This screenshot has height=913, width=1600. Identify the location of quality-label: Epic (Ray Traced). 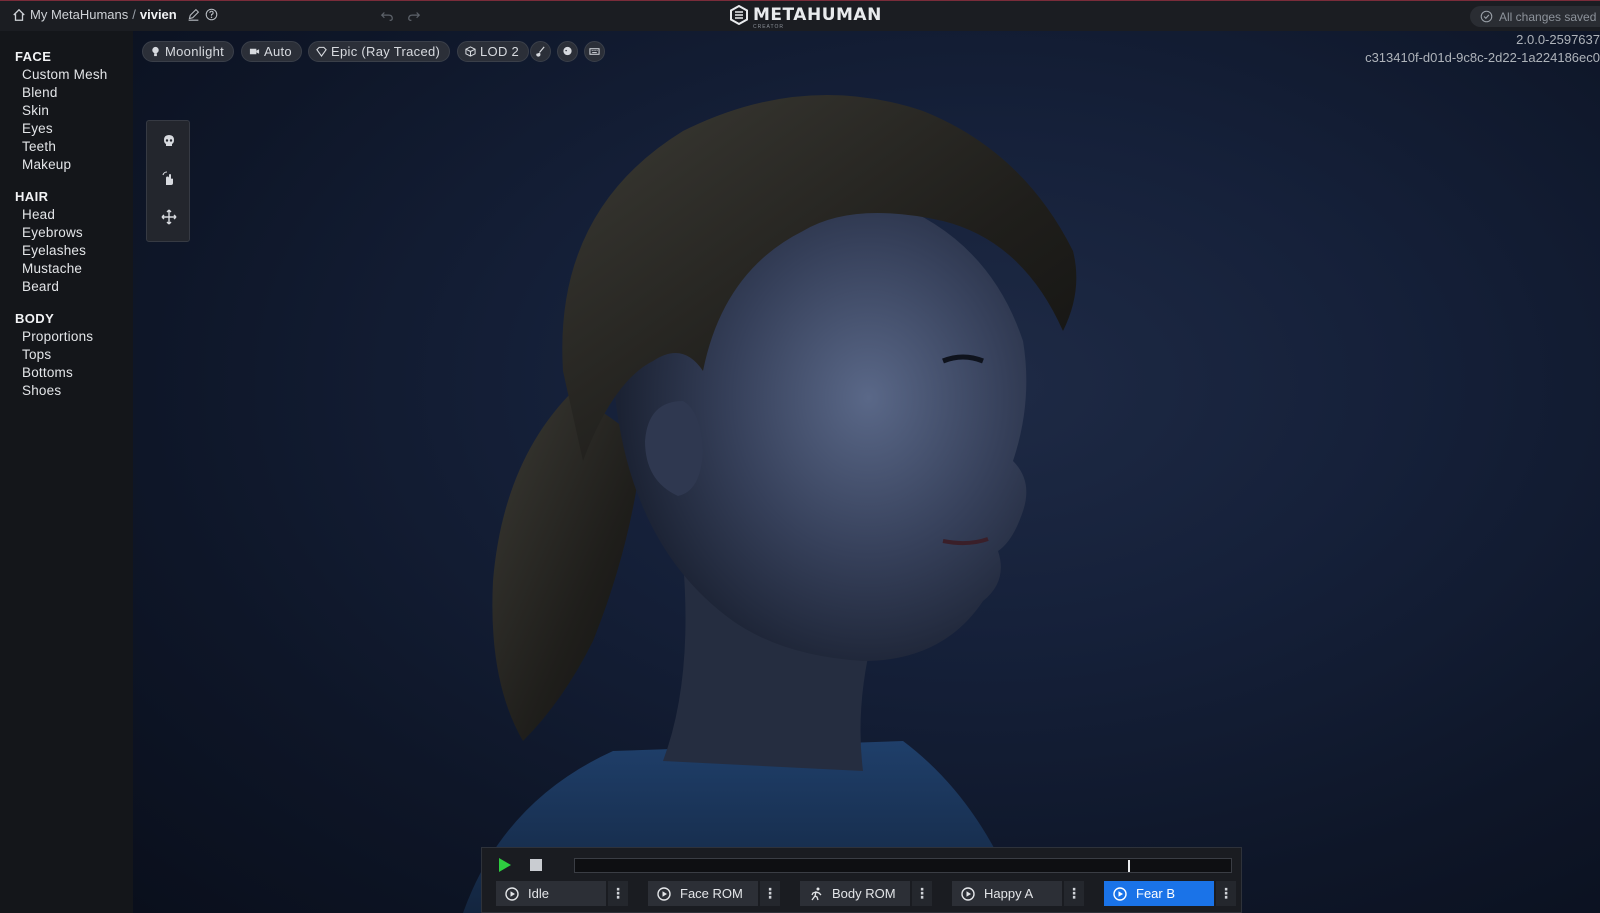
(386, 51).